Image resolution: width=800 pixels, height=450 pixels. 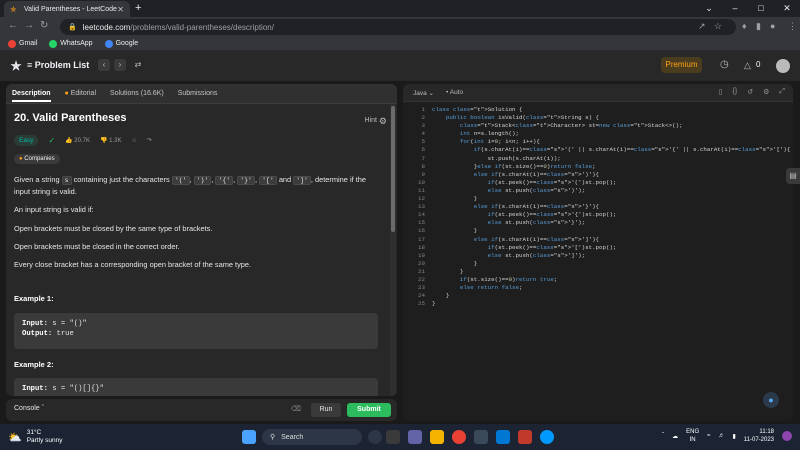 I want to click on code-line: 25}, so click(x=598, y=304).